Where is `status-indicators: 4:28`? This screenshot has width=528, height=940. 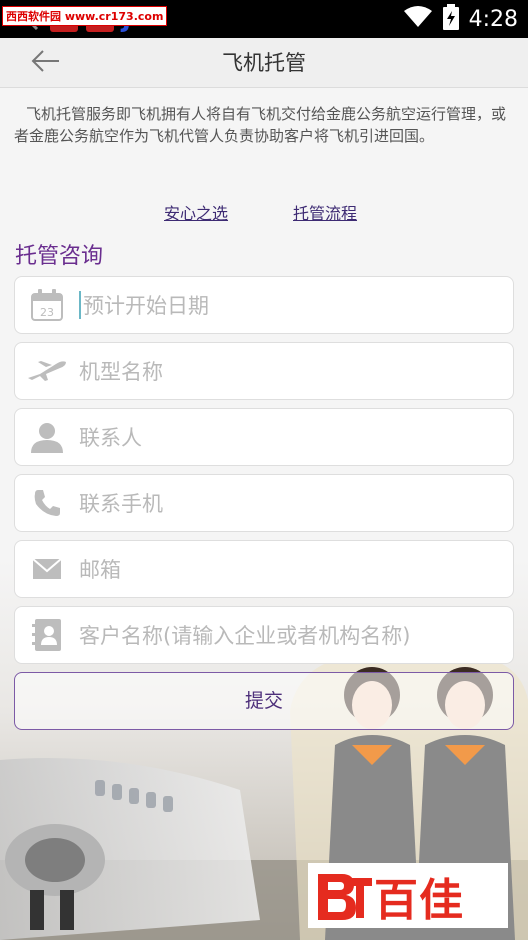 status-indicators: 4:28 is located at coordinates (460, 19).